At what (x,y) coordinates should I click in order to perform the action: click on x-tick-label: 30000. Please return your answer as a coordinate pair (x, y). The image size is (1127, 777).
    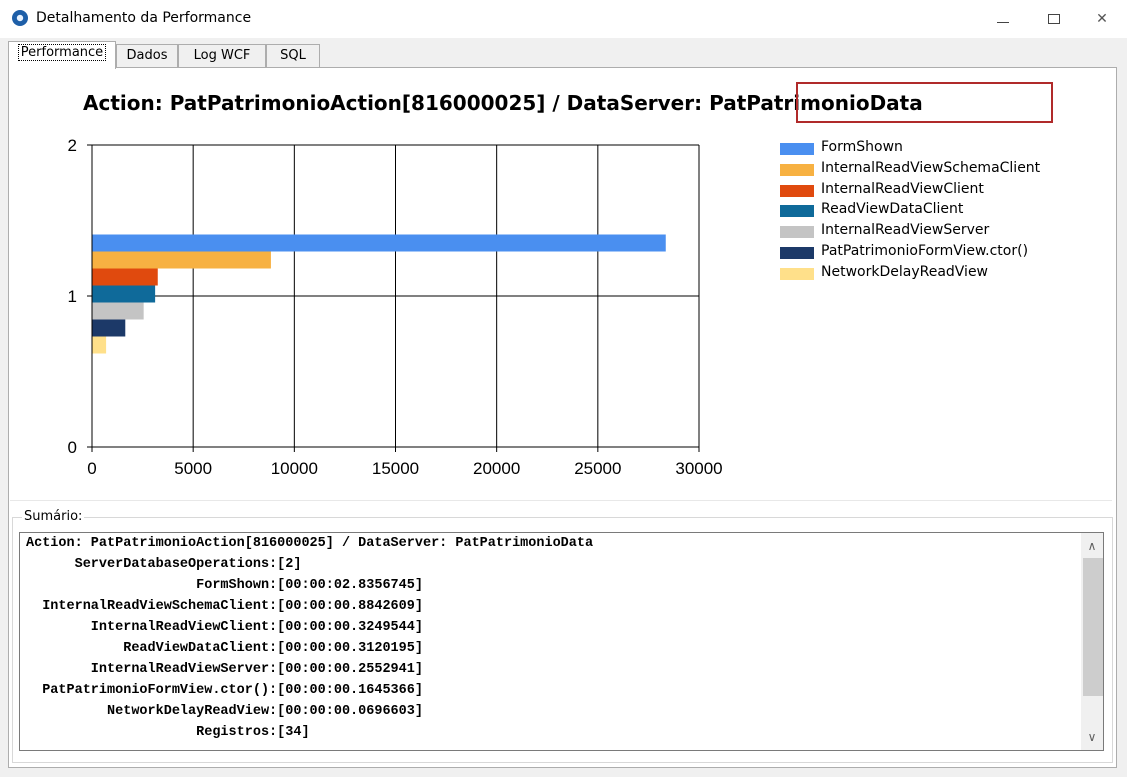
    Looking at the image, I should click on (698, 468).